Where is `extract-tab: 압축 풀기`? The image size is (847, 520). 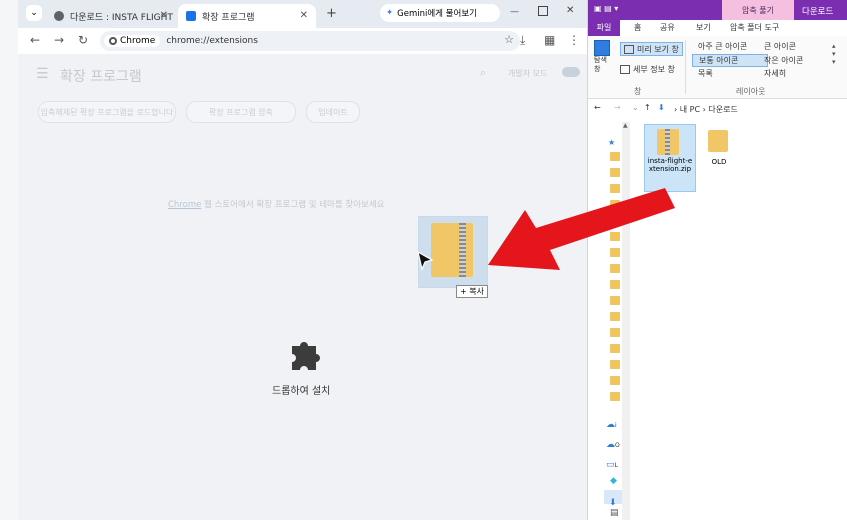
extract-tab: 압축 풀기 is located at coordinates (758, 10).